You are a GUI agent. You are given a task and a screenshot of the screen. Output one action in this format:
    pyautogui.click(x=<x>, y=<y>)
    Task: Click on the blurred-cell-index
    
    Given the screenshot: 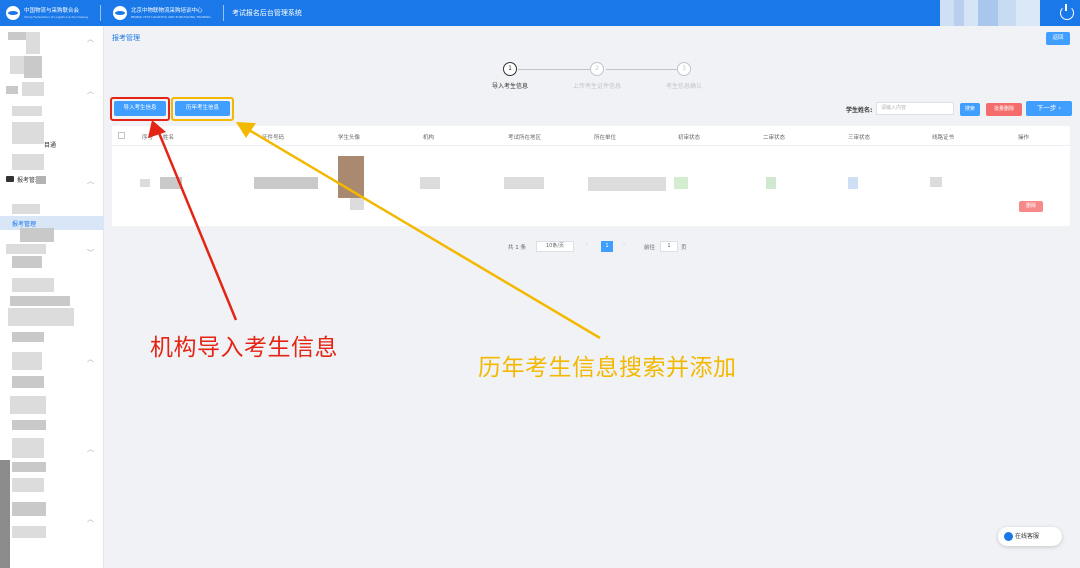 What is the action you would take?
    pyautogui.click(x=145, y=183)
    